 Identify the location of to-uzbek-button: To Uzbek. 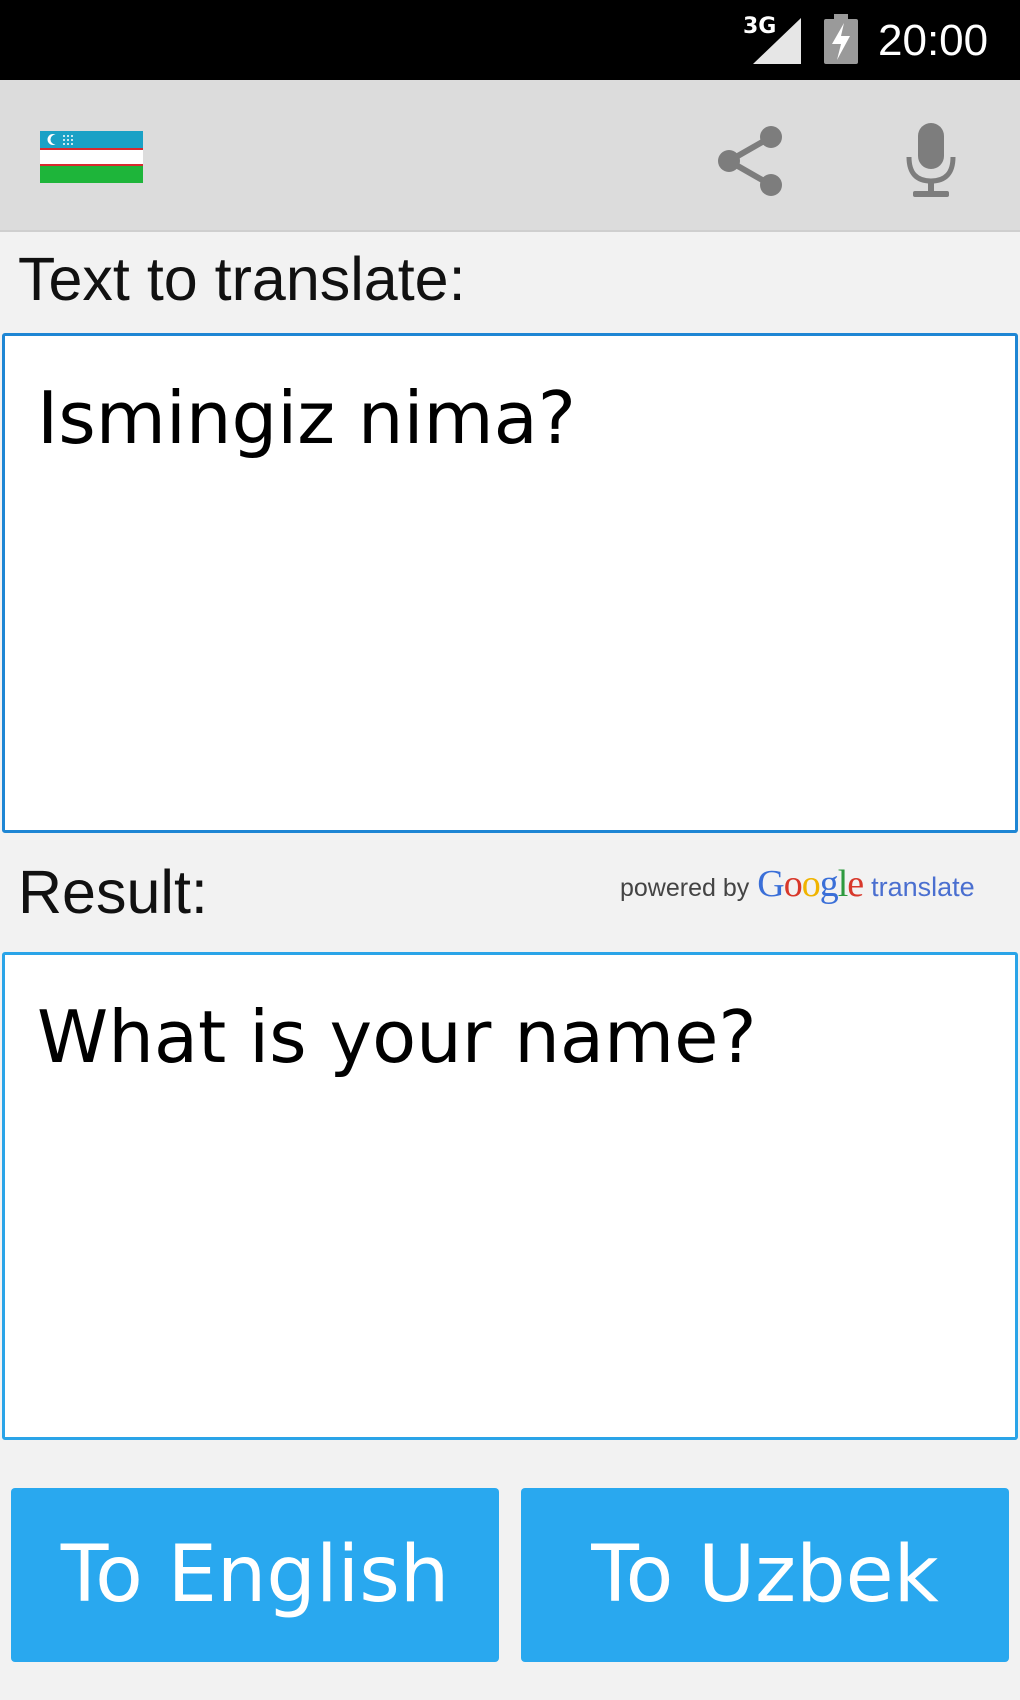
(765, 1575).